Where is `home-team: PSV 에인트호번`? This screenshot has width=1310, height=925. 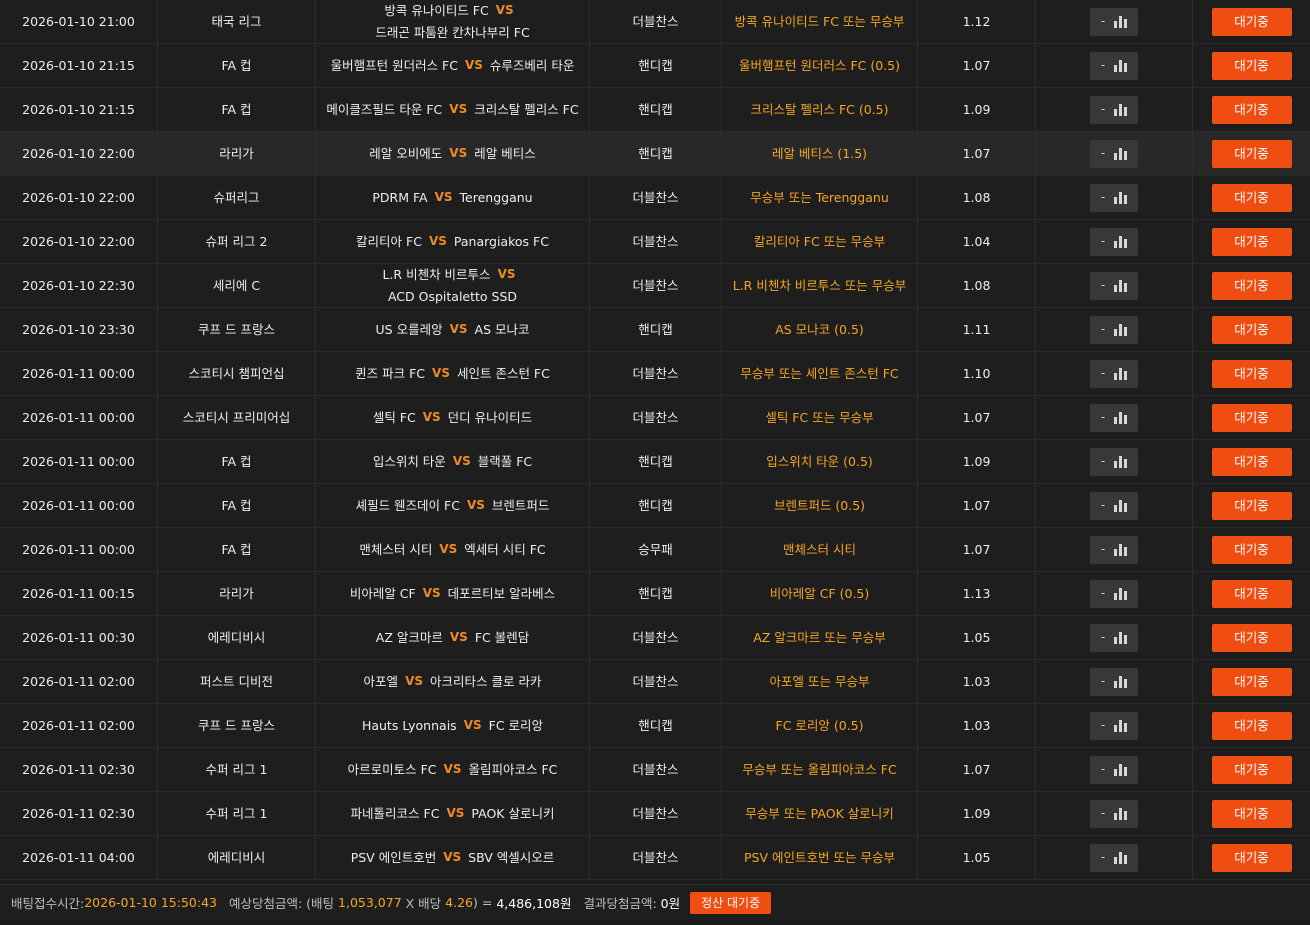 home-team: PSV 에인트호번 is located at coordinates (393, 857).